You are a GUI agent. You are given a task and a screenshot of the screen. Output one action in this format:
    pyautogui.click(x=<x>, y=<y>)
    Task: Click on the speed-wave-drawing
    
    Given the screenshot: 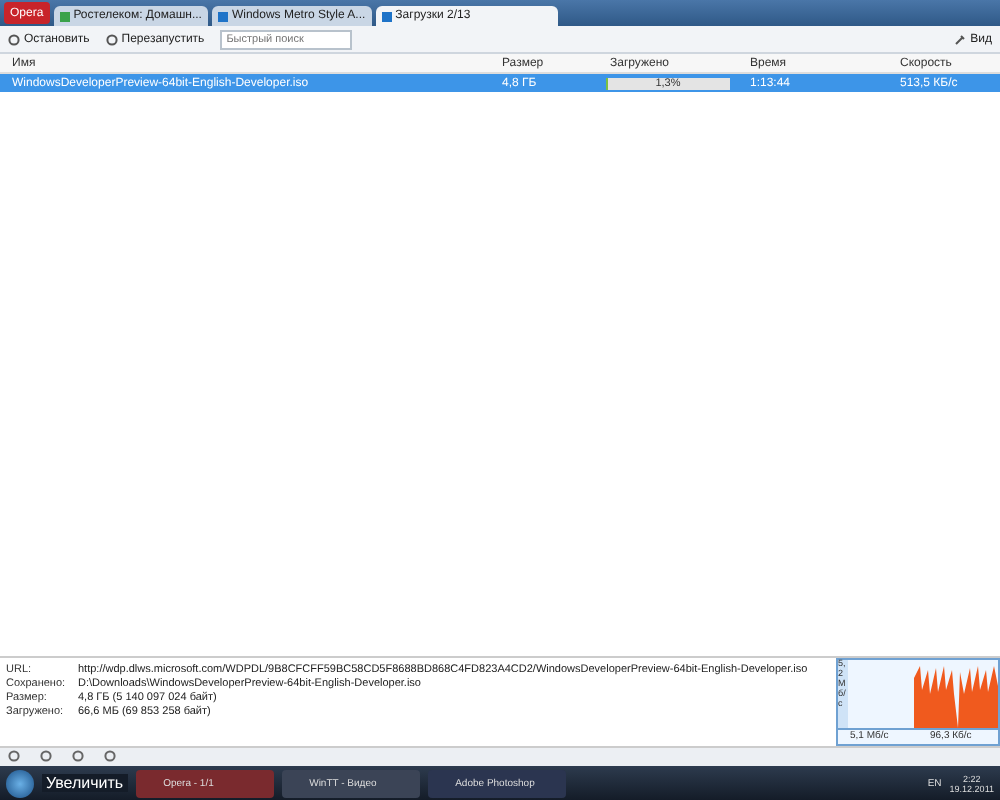 What is the action you would take?
    pyautogui.click(x=956, y=697)
    